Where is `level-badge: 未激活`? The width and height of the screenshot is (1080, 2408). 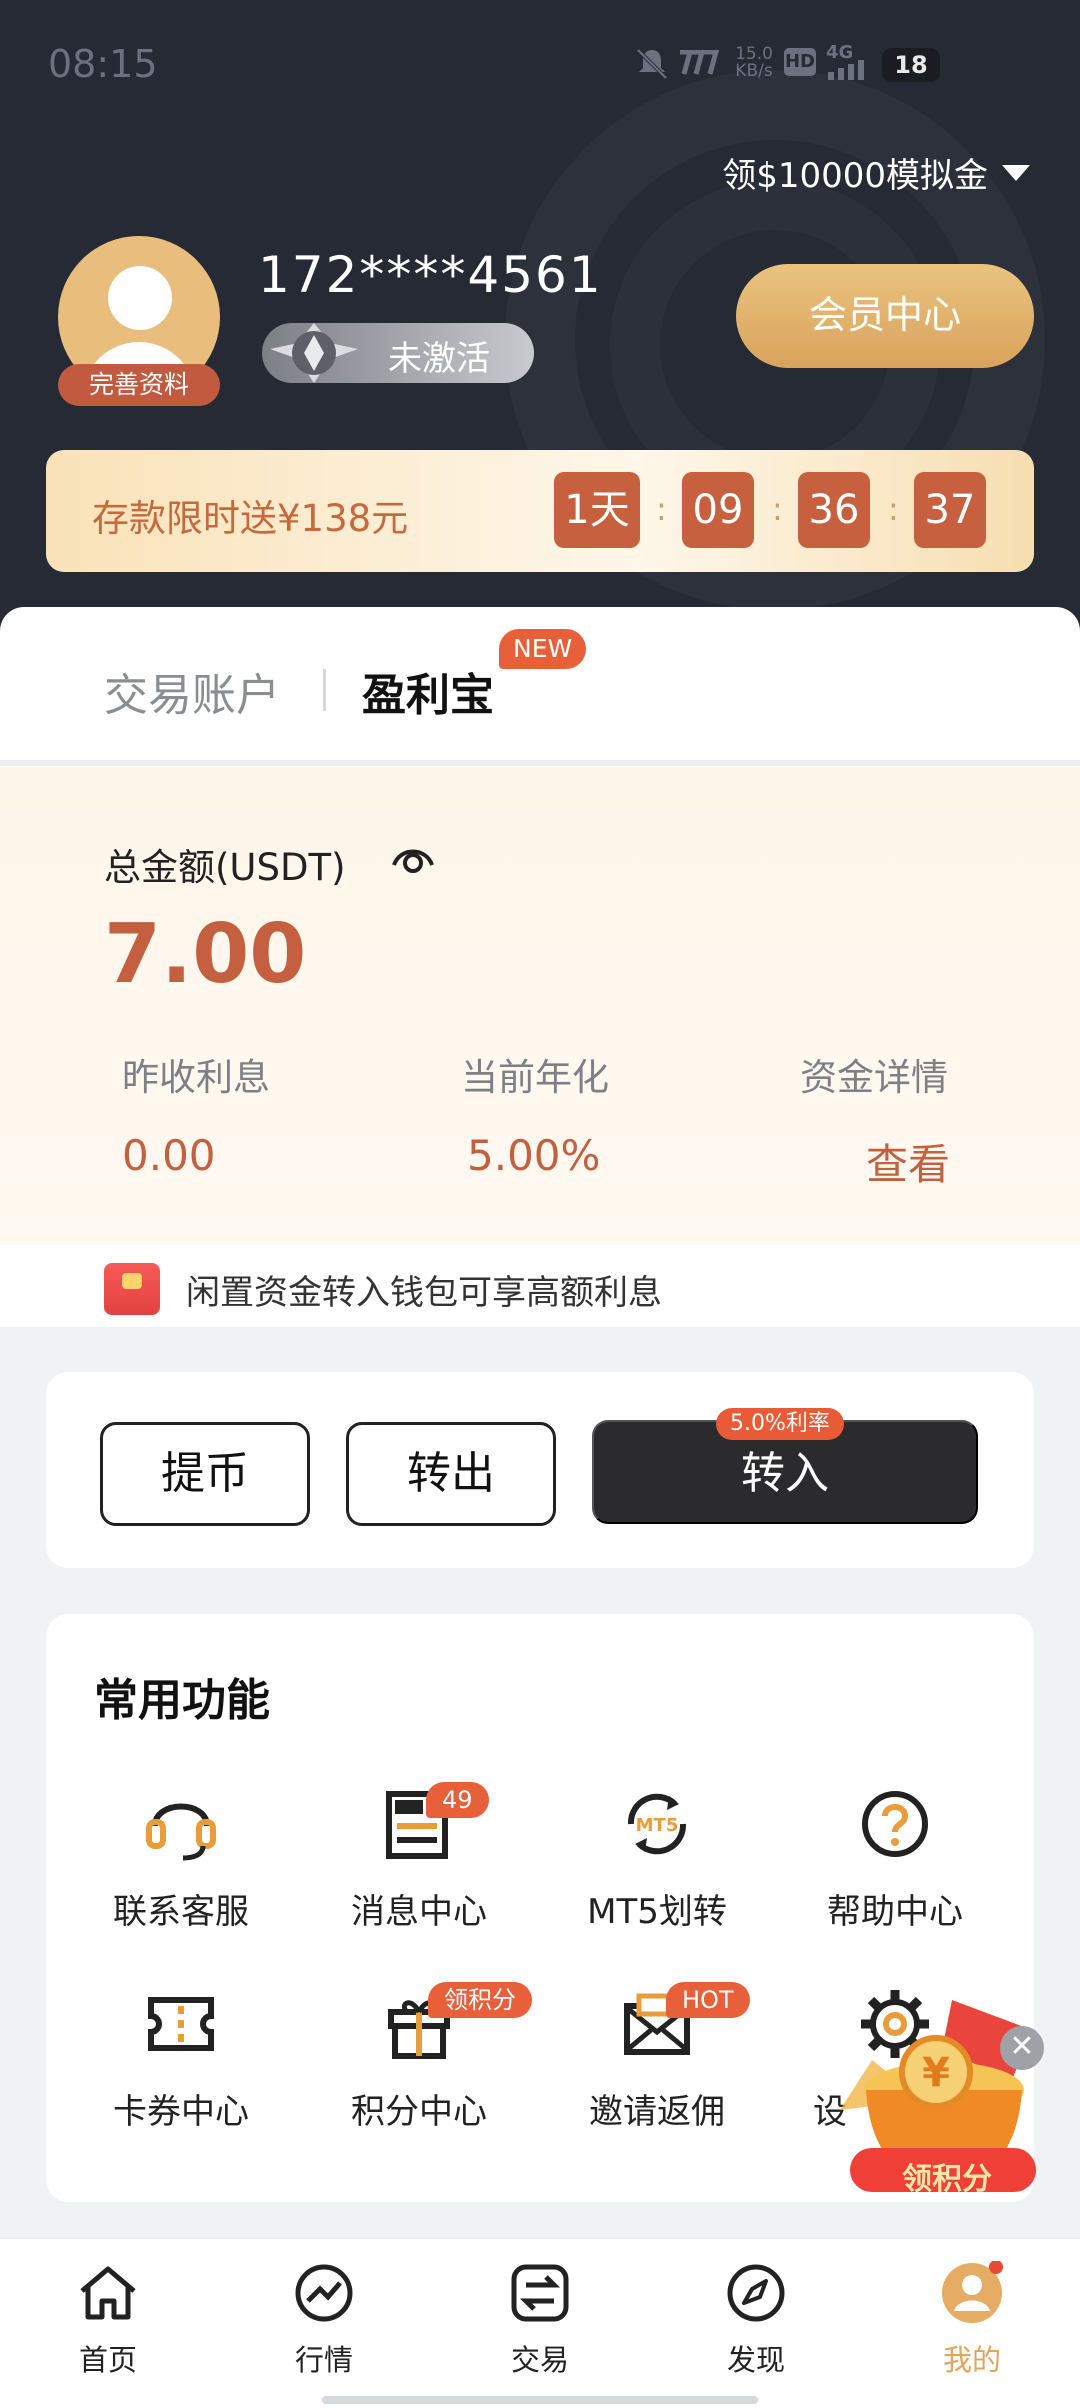
level-badge: 未激活 is located at coordinates (398, 353).